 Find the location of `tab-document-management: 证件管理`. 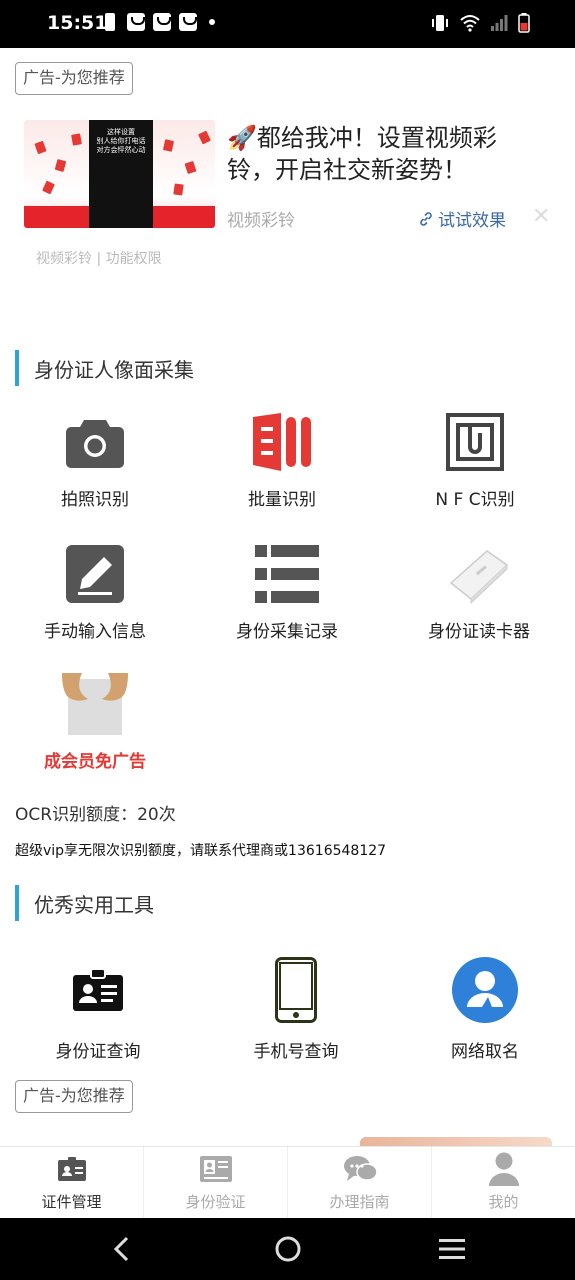

tab-document-management: 证件管理 is located at coordinates (72, 1182).